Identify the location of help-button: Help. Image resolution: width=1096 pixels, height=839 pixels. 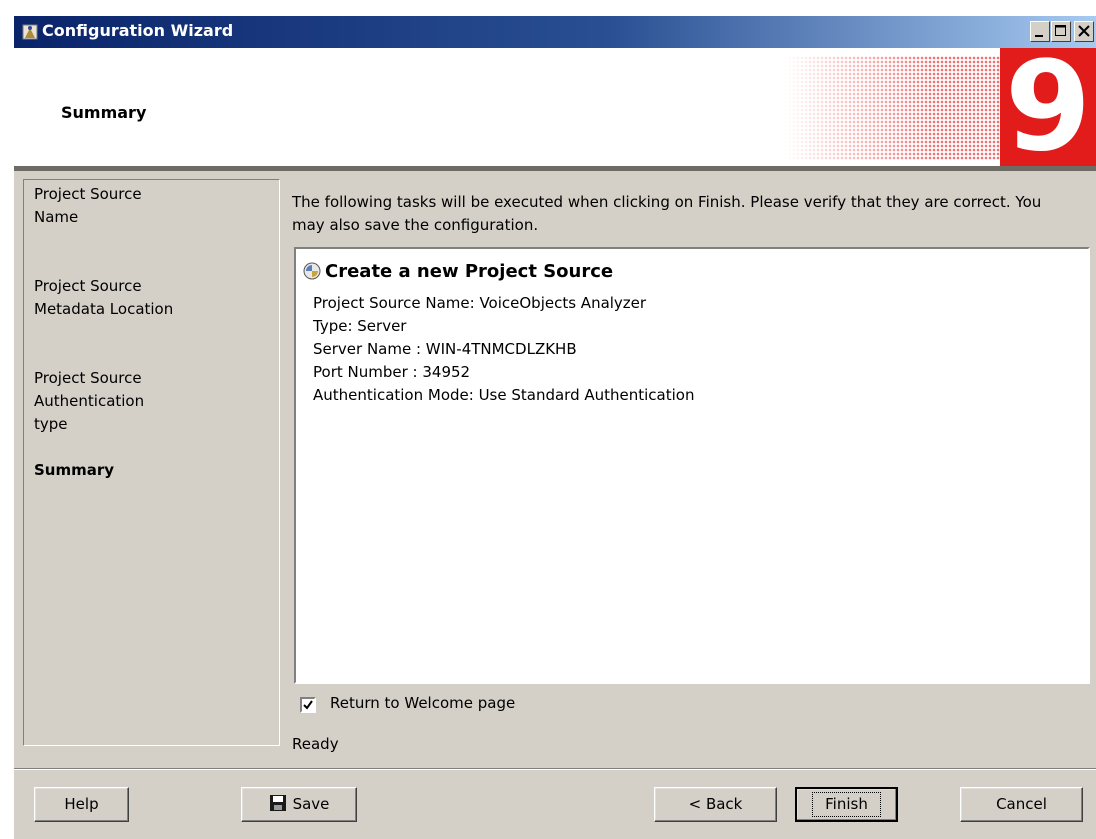
(81, 804).